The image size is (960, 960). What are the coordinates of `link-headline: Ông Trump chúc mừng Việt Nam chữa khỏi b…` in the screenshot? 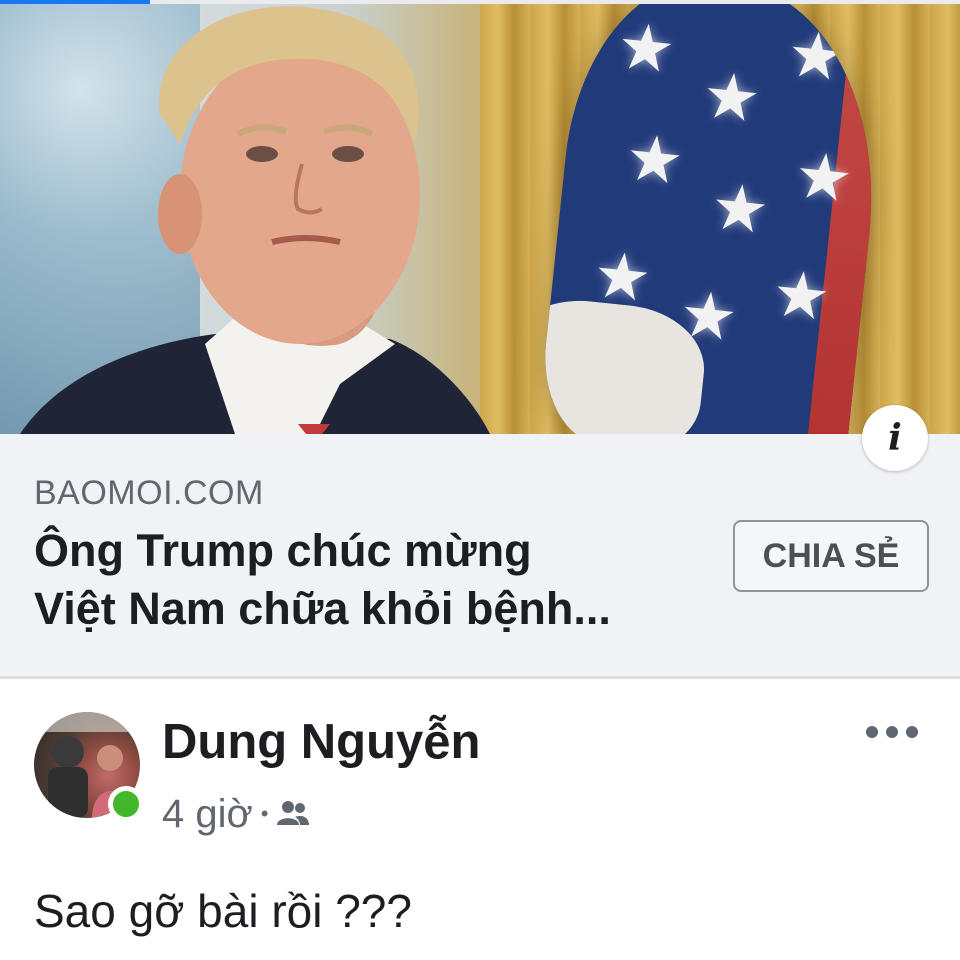 It's located at (374, 580).